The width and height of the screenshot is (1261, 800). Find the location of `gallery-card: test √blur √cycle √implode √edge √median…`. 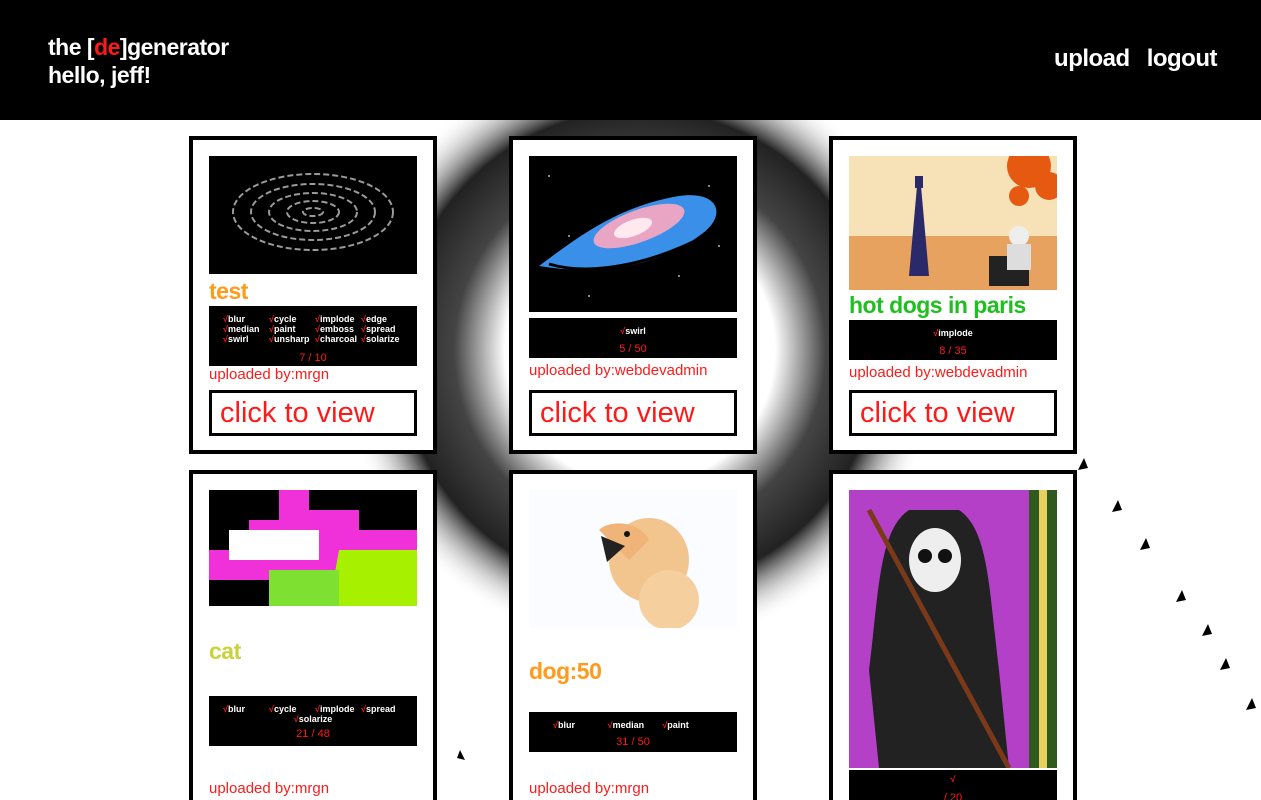

gallery-card: test √blur √cycle √implode √edge √median… is located at coordinates (313, 295).